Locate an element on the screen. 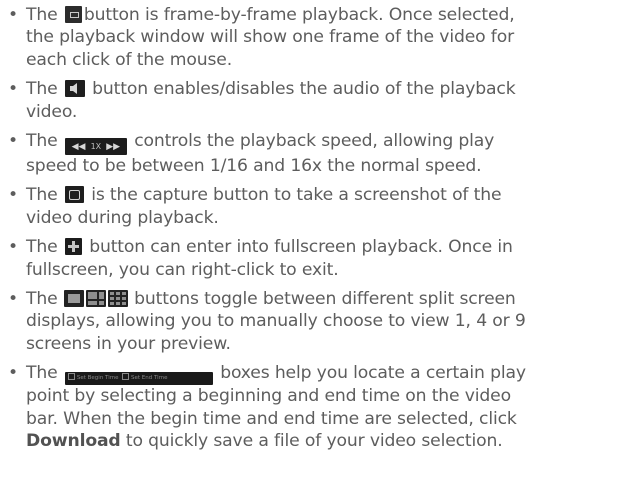 This screenshot has width=641, height=495. item-line: video. is located at coordinates (52, 111).